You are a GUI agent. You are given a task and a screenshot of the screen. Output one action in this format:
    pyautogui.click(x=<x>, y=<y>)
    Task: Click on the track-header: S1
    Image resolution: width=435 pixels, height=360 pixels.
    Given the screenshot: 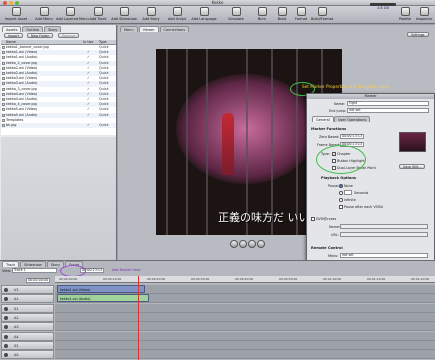 What is the action you would take?
    pyautogui.click(x=27, y=308)
    